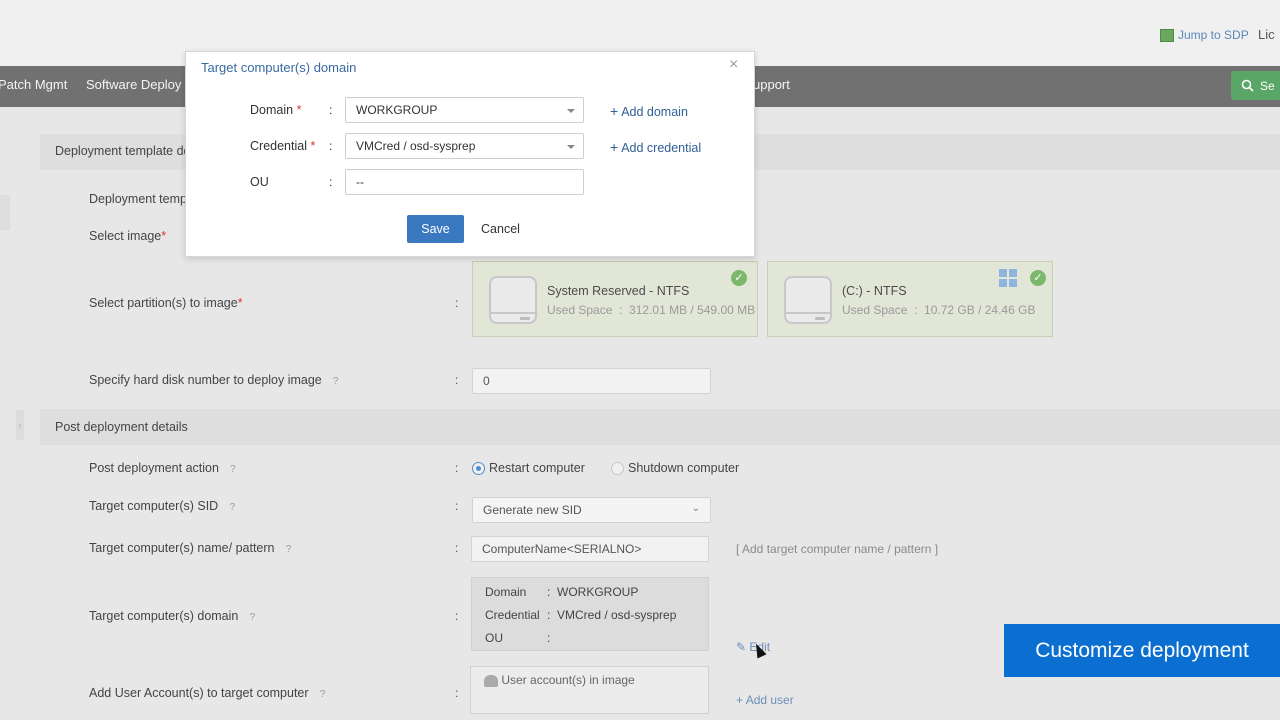  Describe the element at coordinates (837, 549) in the screenshot. I see `add-name-pattern-link: [ Add target computer name / pattern ]` at that location.